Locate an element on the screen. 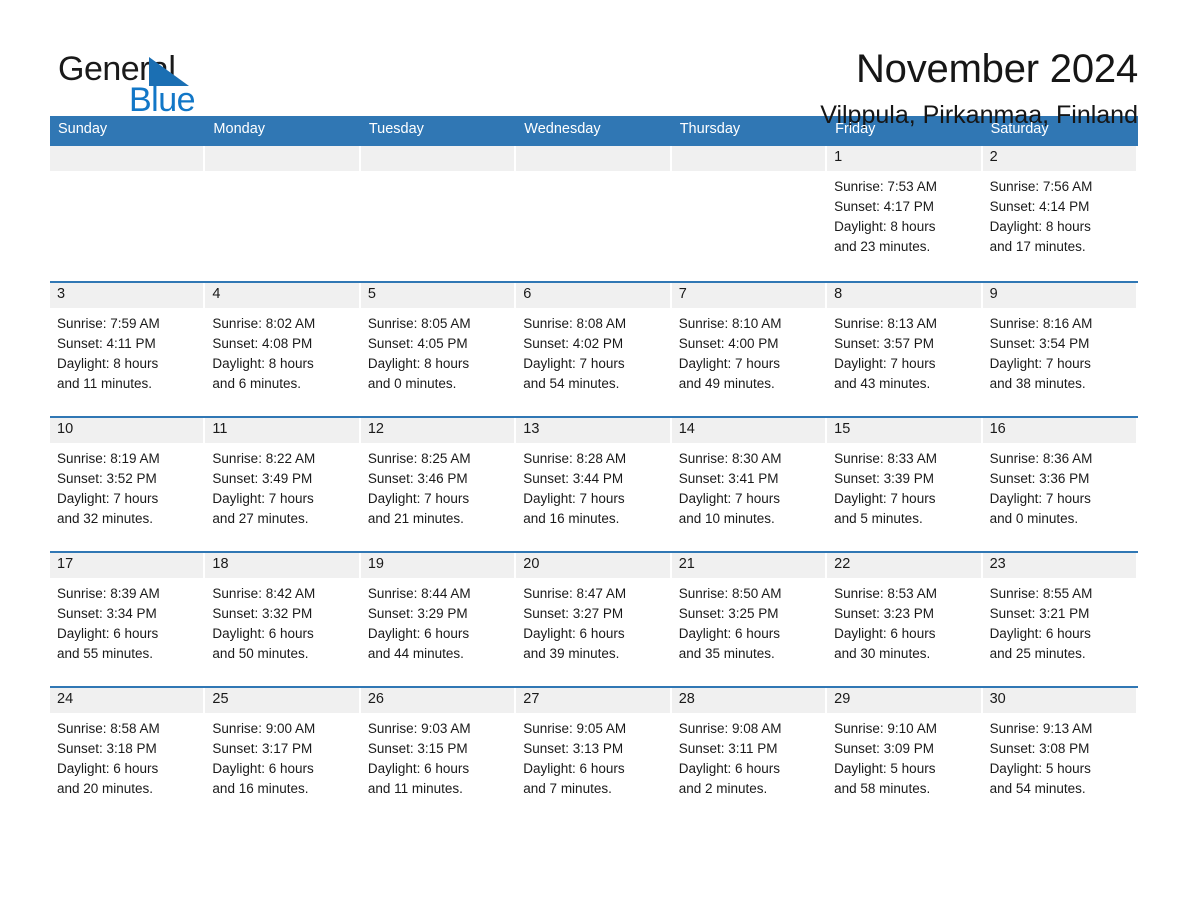  day-sunset-text: Sunset: 3:46 PM is located at coordinates (417, 478).